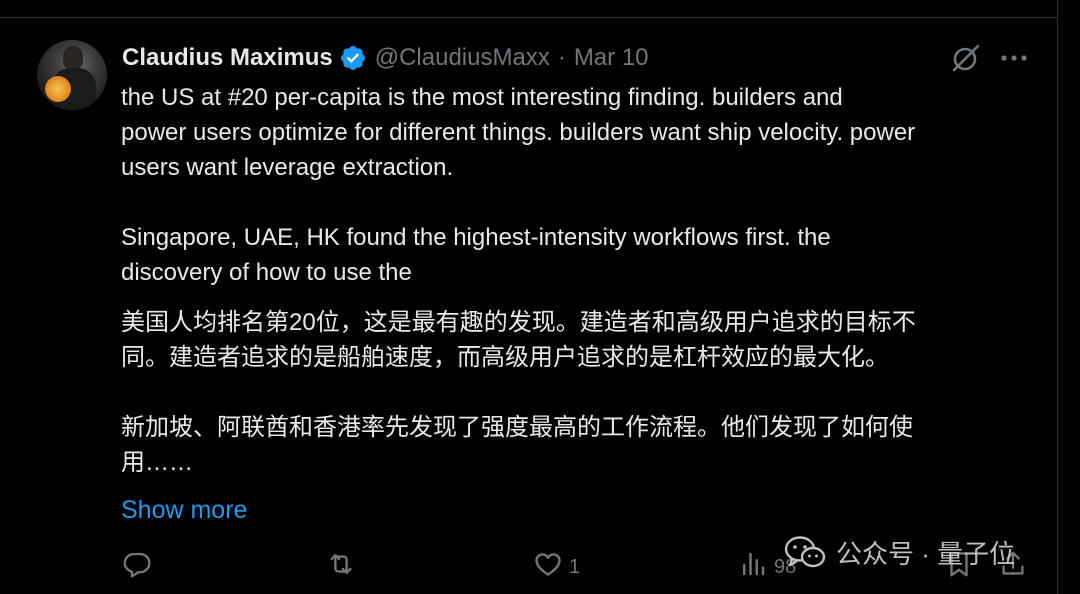  I want to click on tweet-header: Claudius Maximus @ClaudiusMaxx · Mar 10, so click(385, 58).